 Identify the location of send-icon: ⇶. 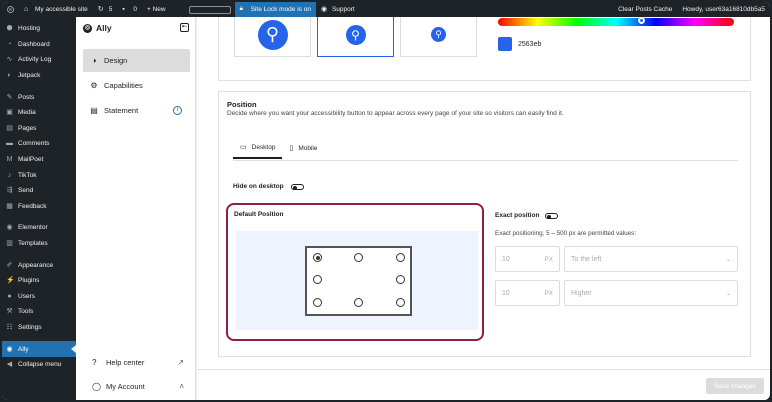
(9, 191).